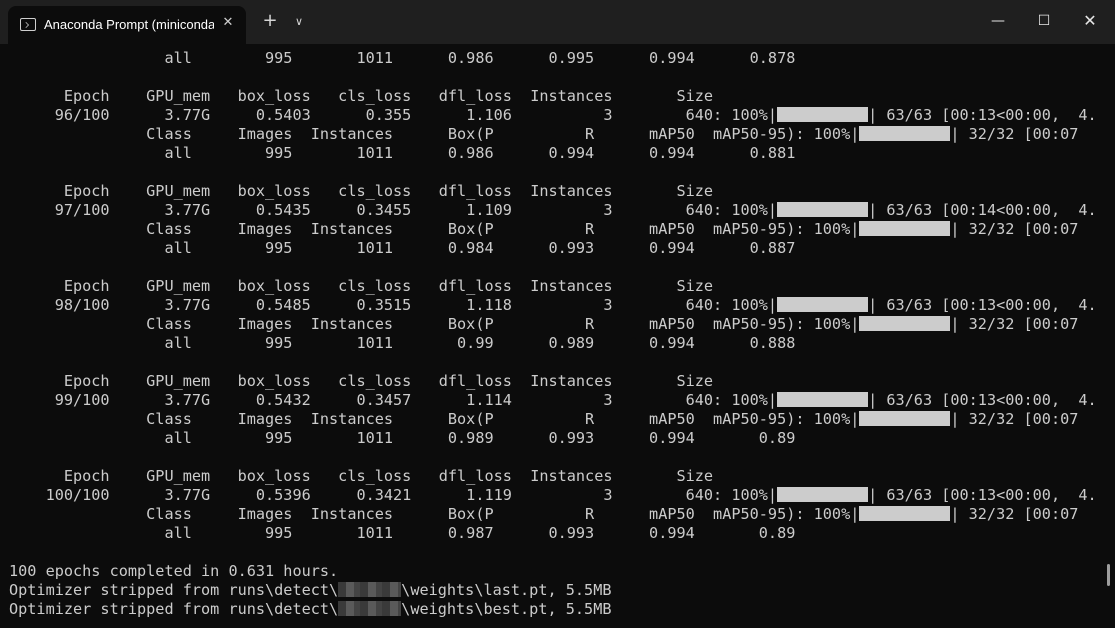  What do you see at coordinates (982, 210) in the screenshot?
I see `terminal-line-tail: | 63/63 [00:14<00:00, 4.` at bounding box center [982, 210].